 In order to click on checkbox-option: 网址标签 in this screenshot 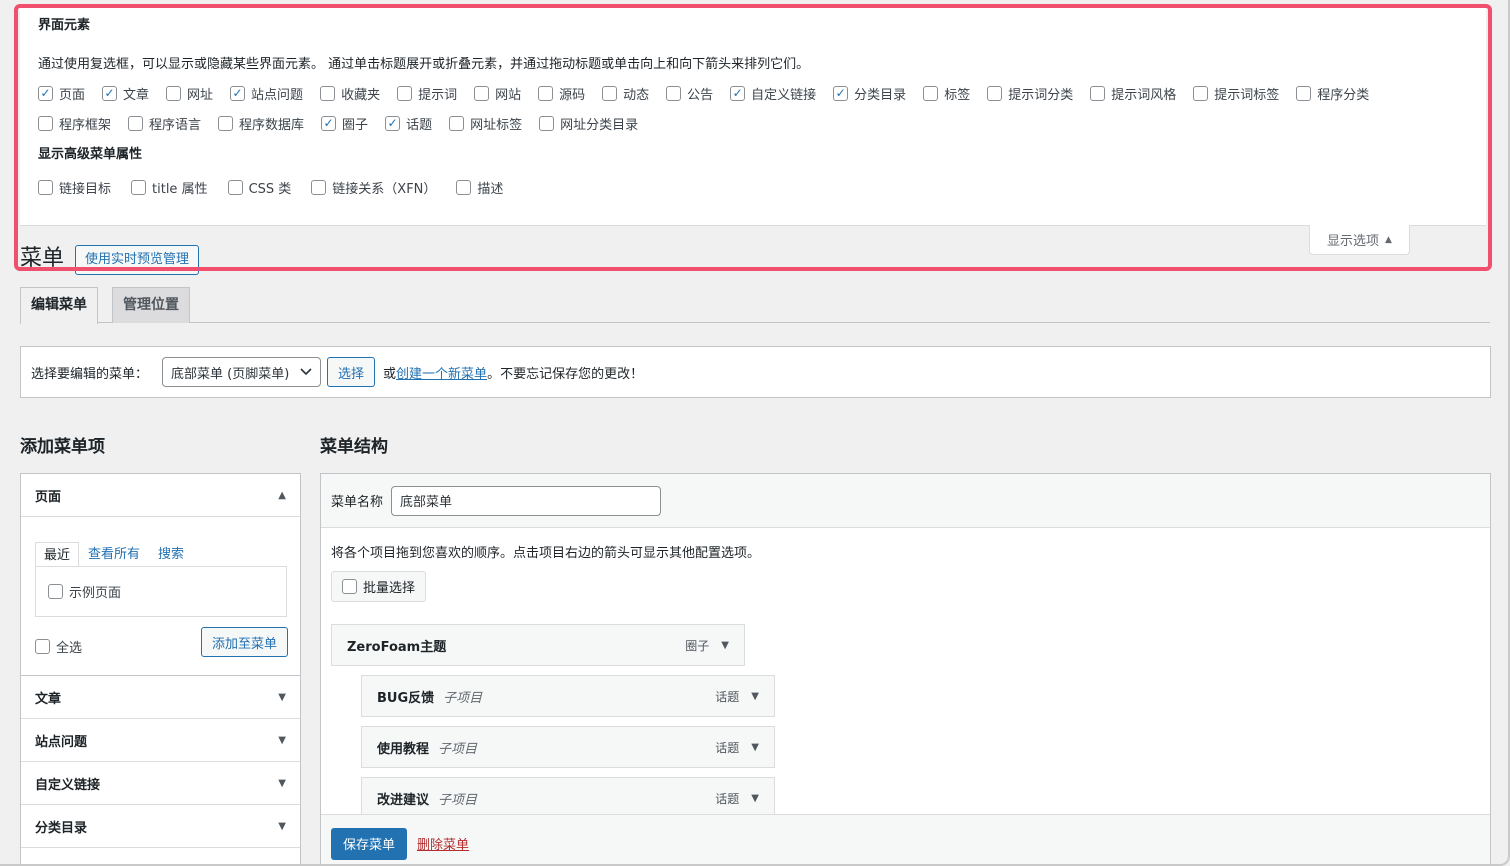, I will do `click(485, 123)`.